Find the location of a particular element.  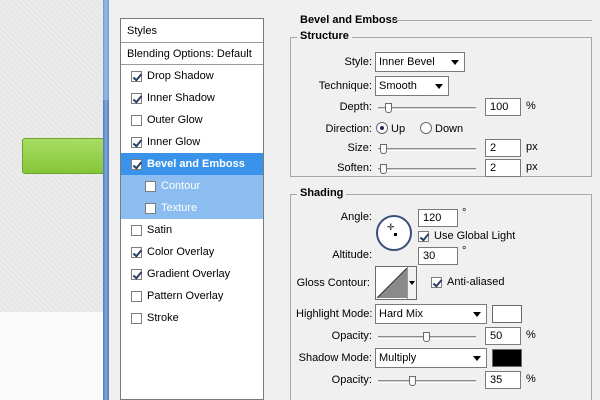

style-select-value: Inner Bevel is located at coordinates (407, 62).